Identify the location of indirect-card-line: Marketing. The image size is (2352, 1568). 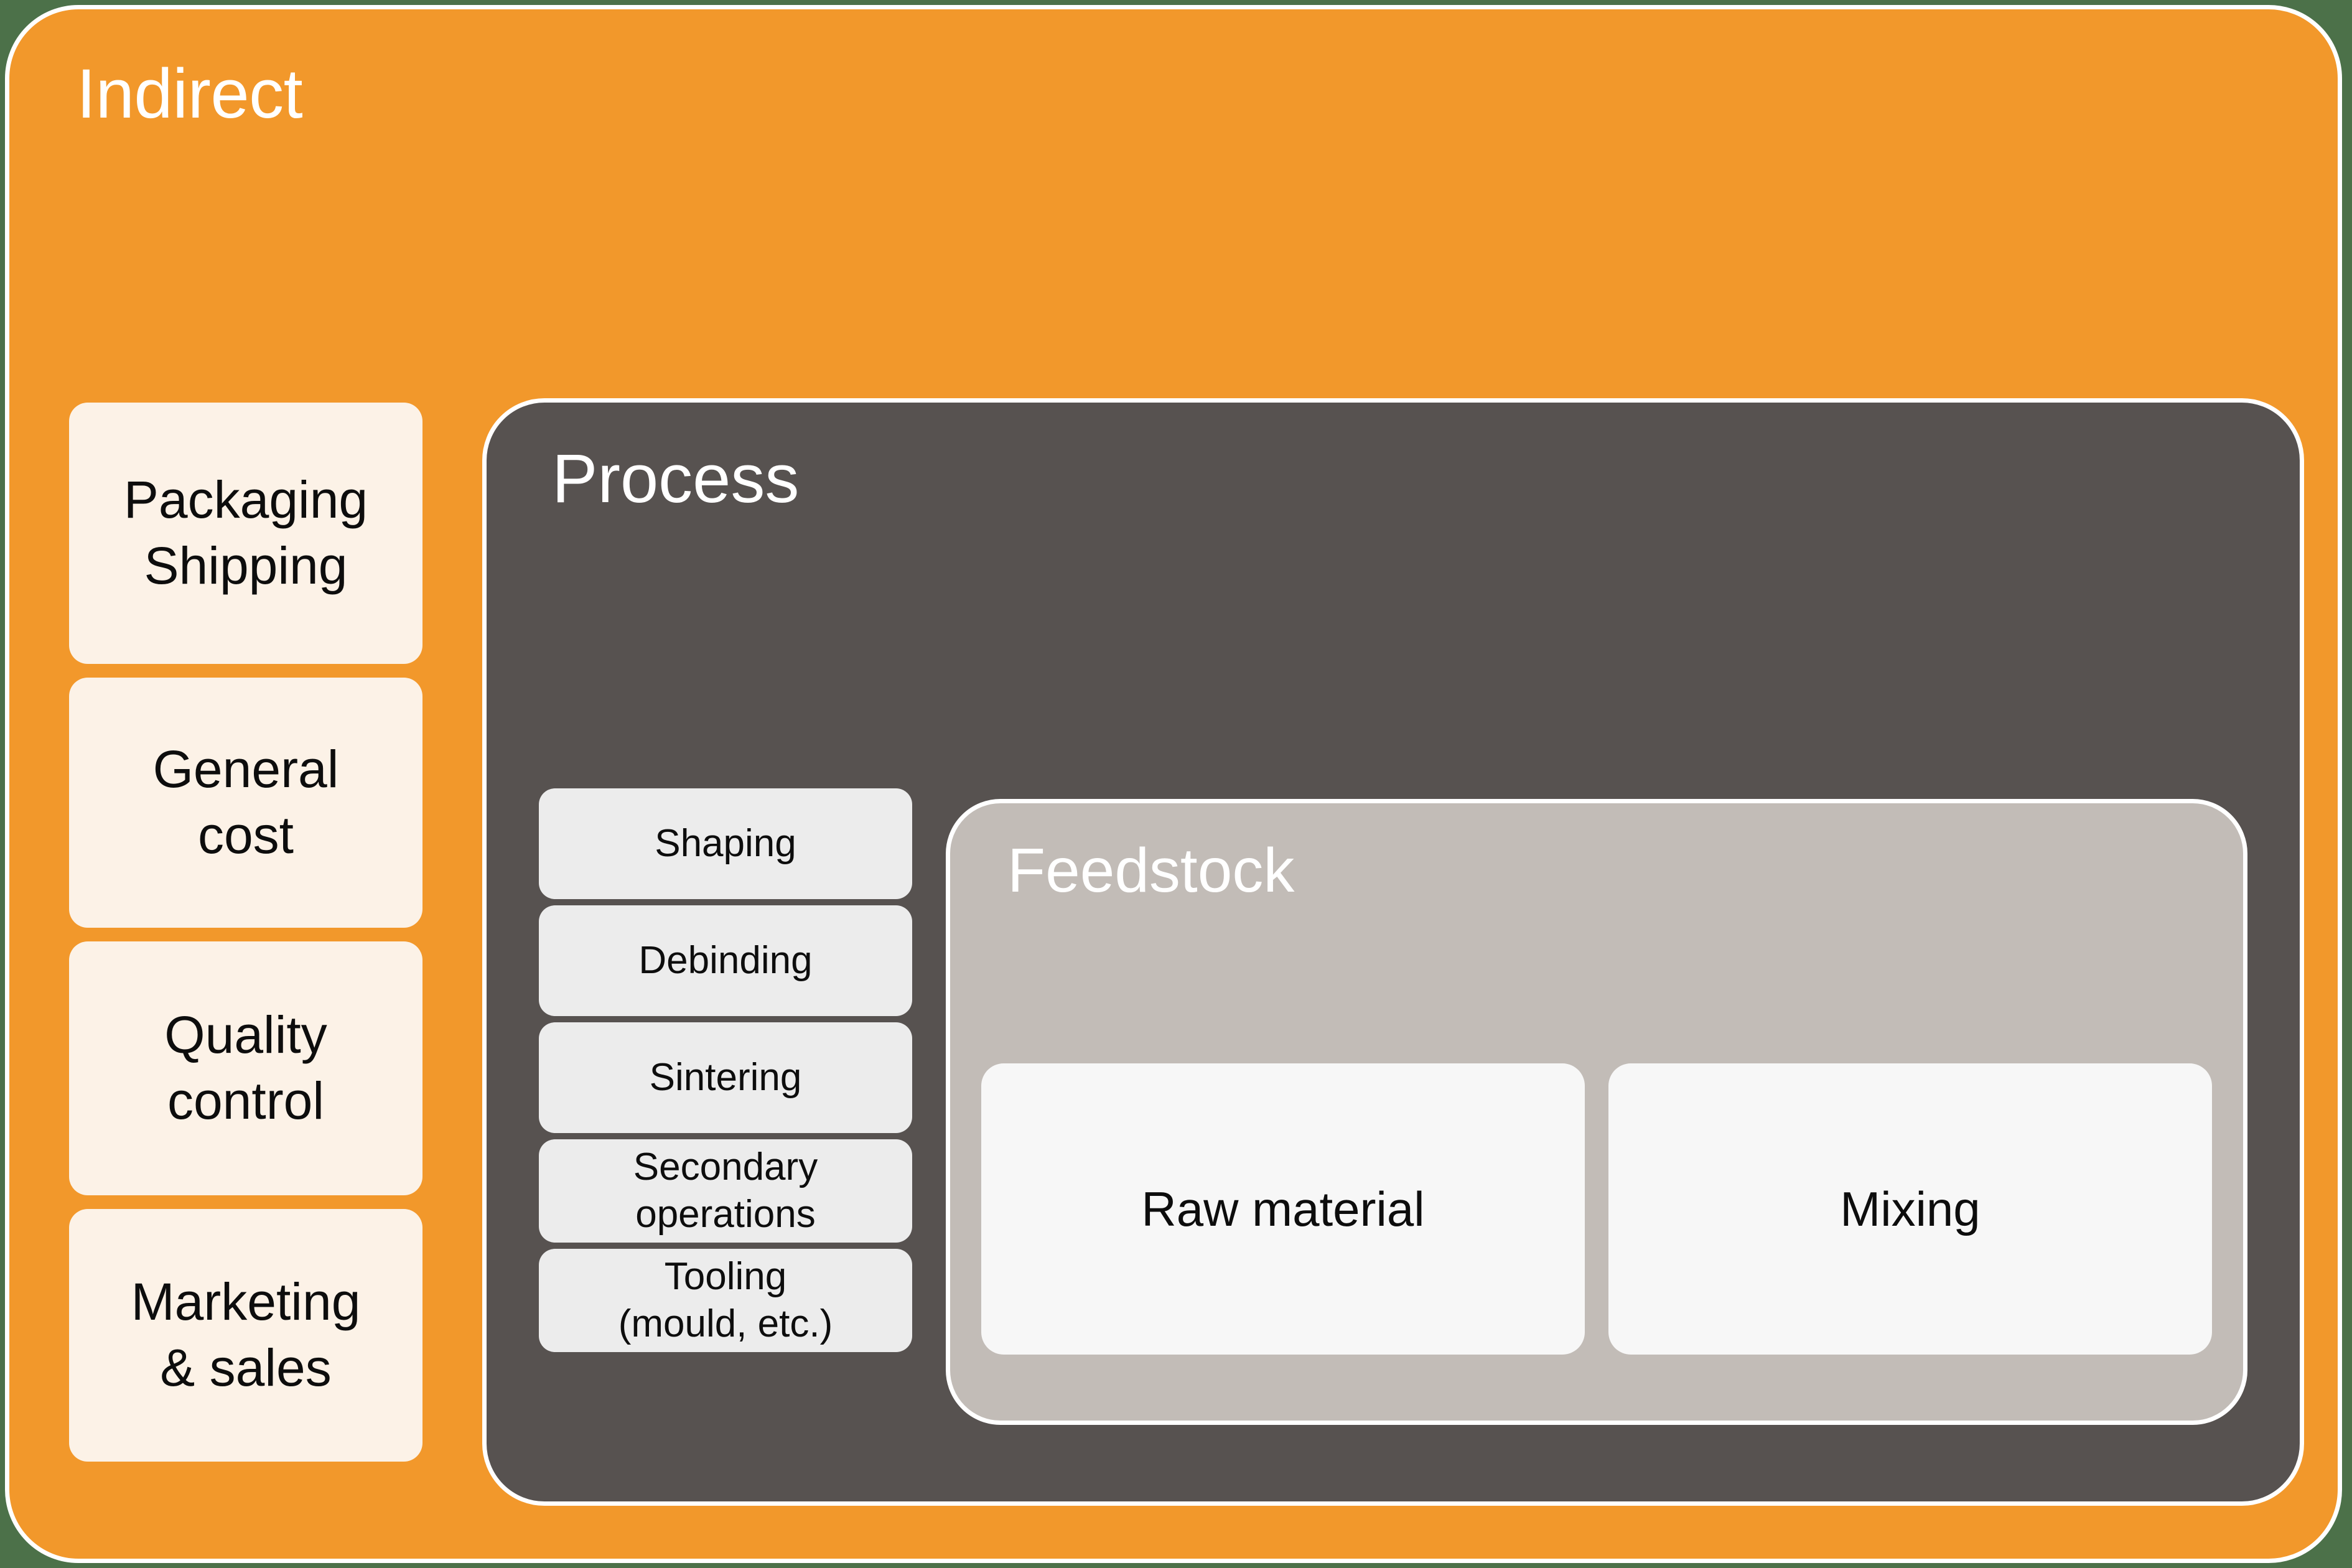
(246, 1302).